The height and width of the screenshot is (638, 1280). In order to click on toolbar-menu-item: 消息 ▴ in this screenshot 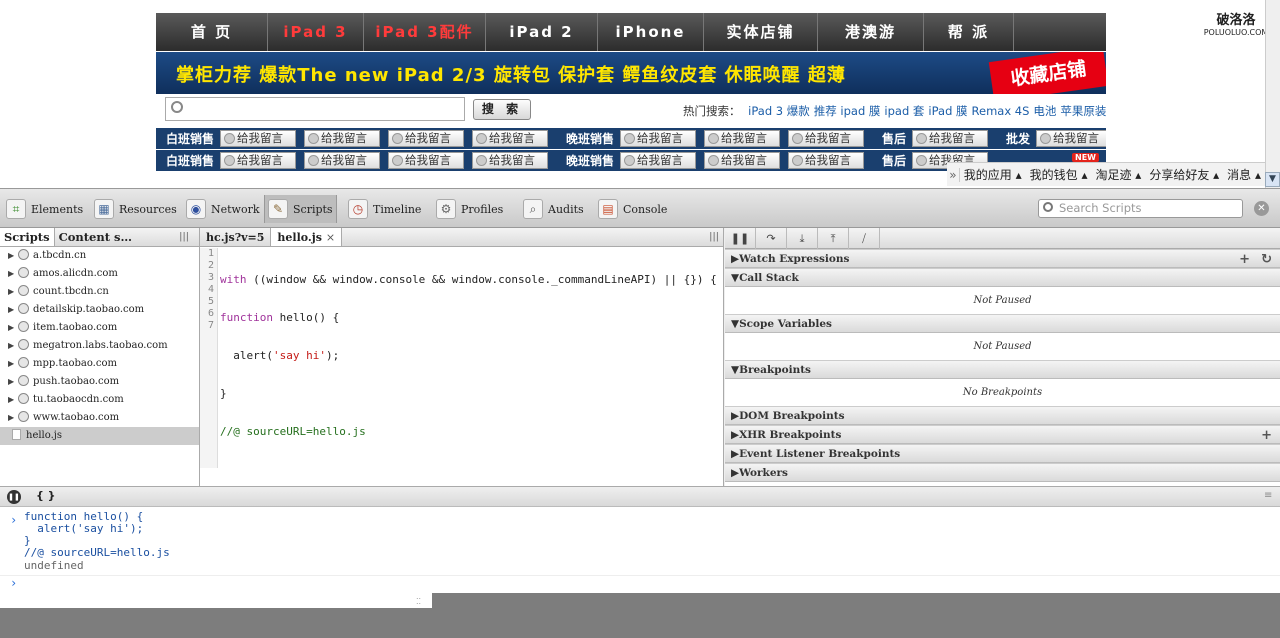, I will do `click(1244, 174)`.